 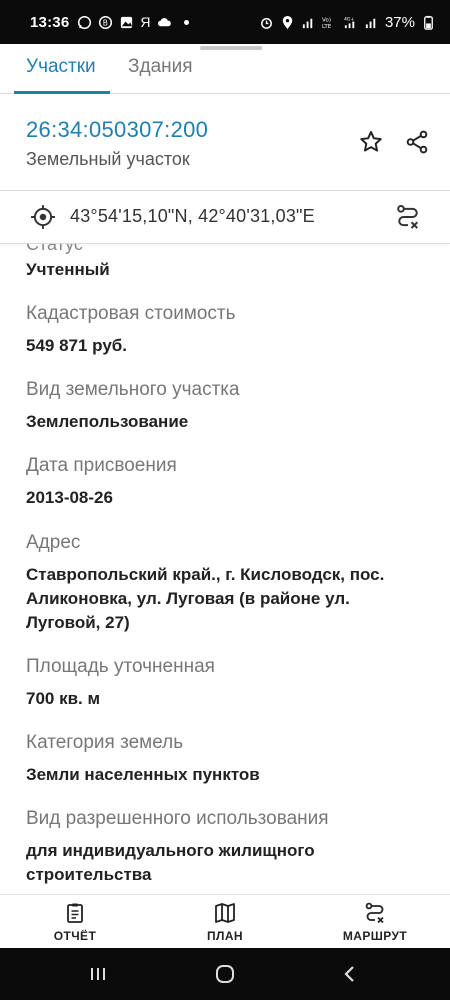 I want to click on battery-icon, so click(x=428, y=22).